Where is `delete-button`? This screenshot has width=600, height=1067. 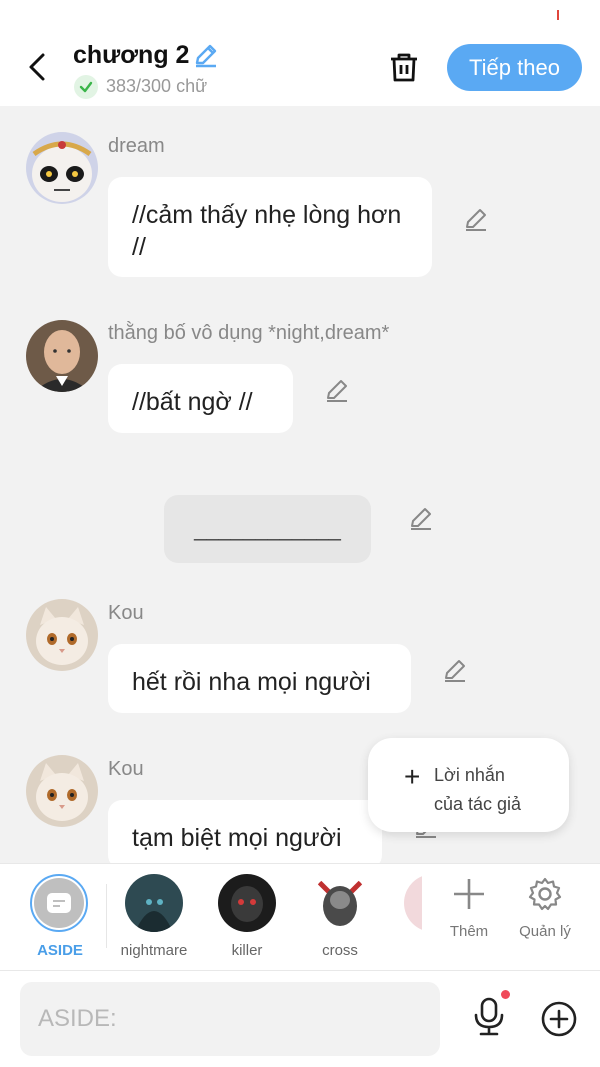
delete-button is located at coordinates (404, 69).